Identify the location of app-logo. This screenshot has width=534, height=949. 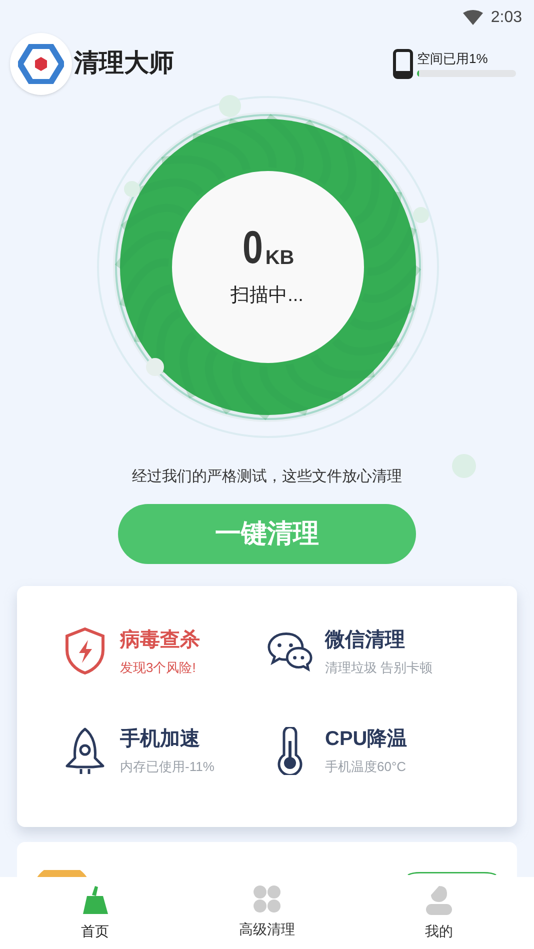
(41, 64).